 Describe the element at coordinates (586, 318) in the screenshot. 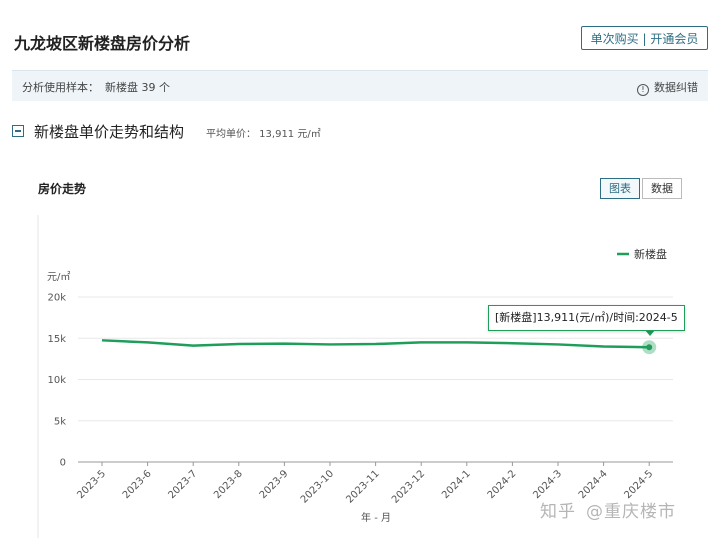

I see `chart-tooltip: [新楼盘]13,911(元/㎡)/时间:2024-5` at that location.